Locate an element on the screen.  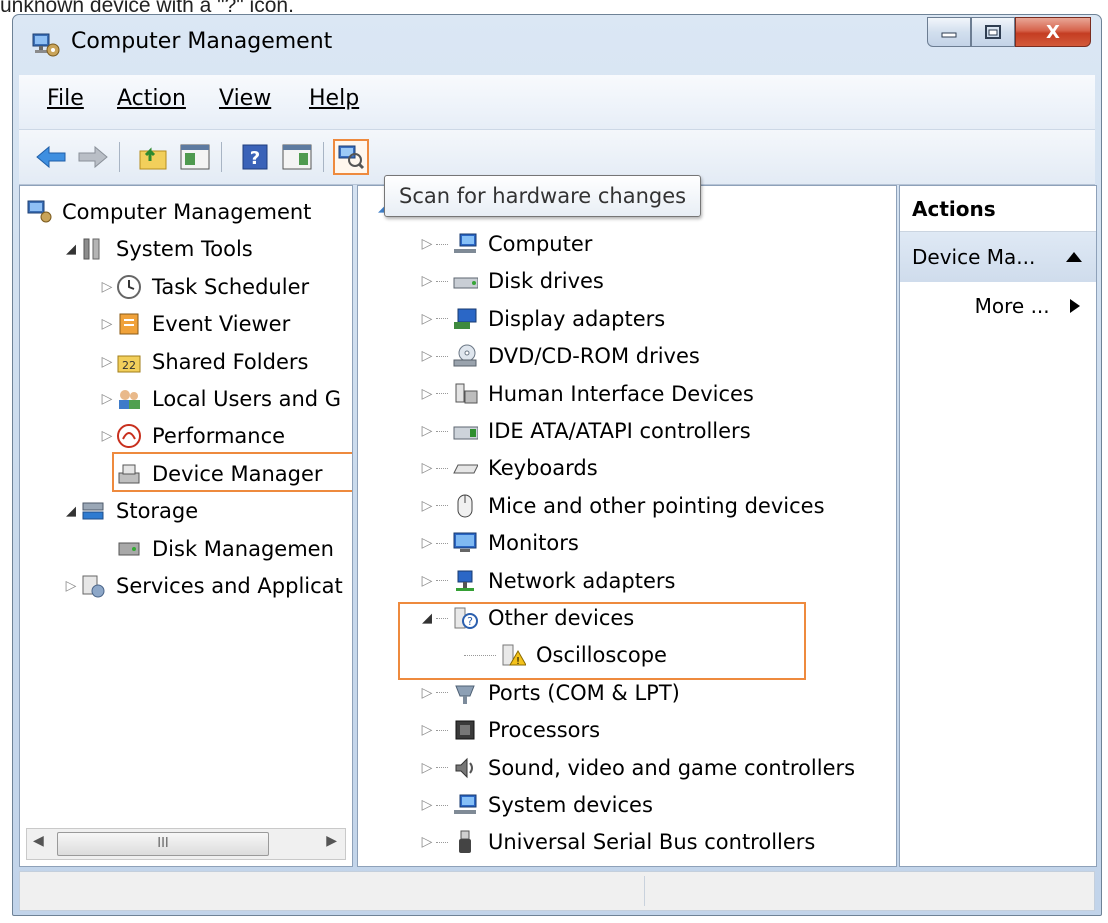
hid-icon is located at coordinates (465, 394).